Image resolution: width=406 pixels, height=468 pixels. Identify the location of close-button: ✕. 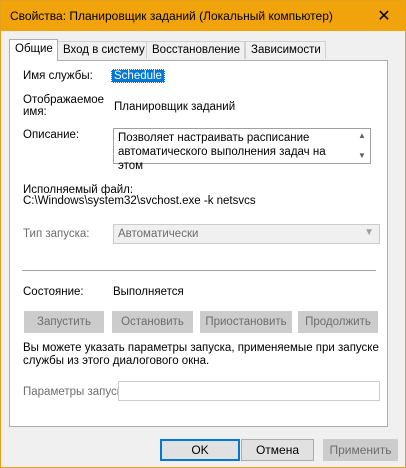
(384, 16).